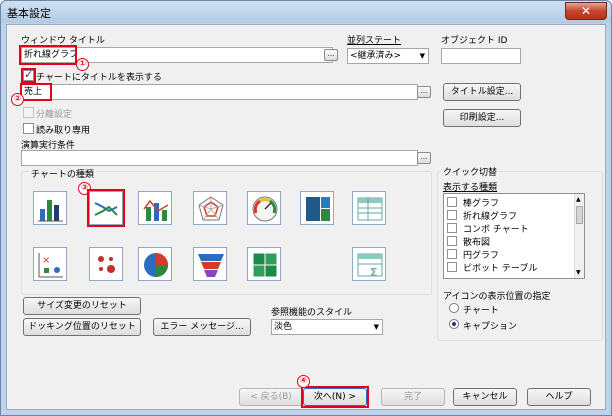 Image resolution: width=612 pixels, height=416 pixels. I want to click on chart-type-grid, so click(106, 264).